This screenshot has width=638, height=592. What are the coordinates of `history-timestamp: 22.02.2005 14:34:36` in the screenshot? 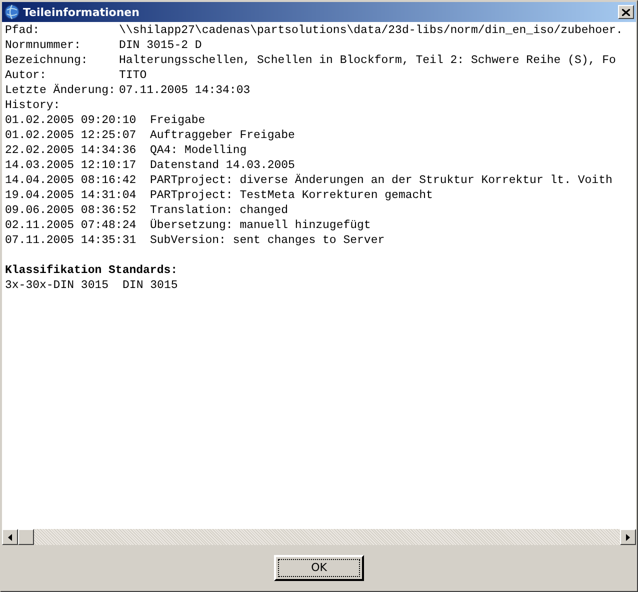 It's located at (71, 150).